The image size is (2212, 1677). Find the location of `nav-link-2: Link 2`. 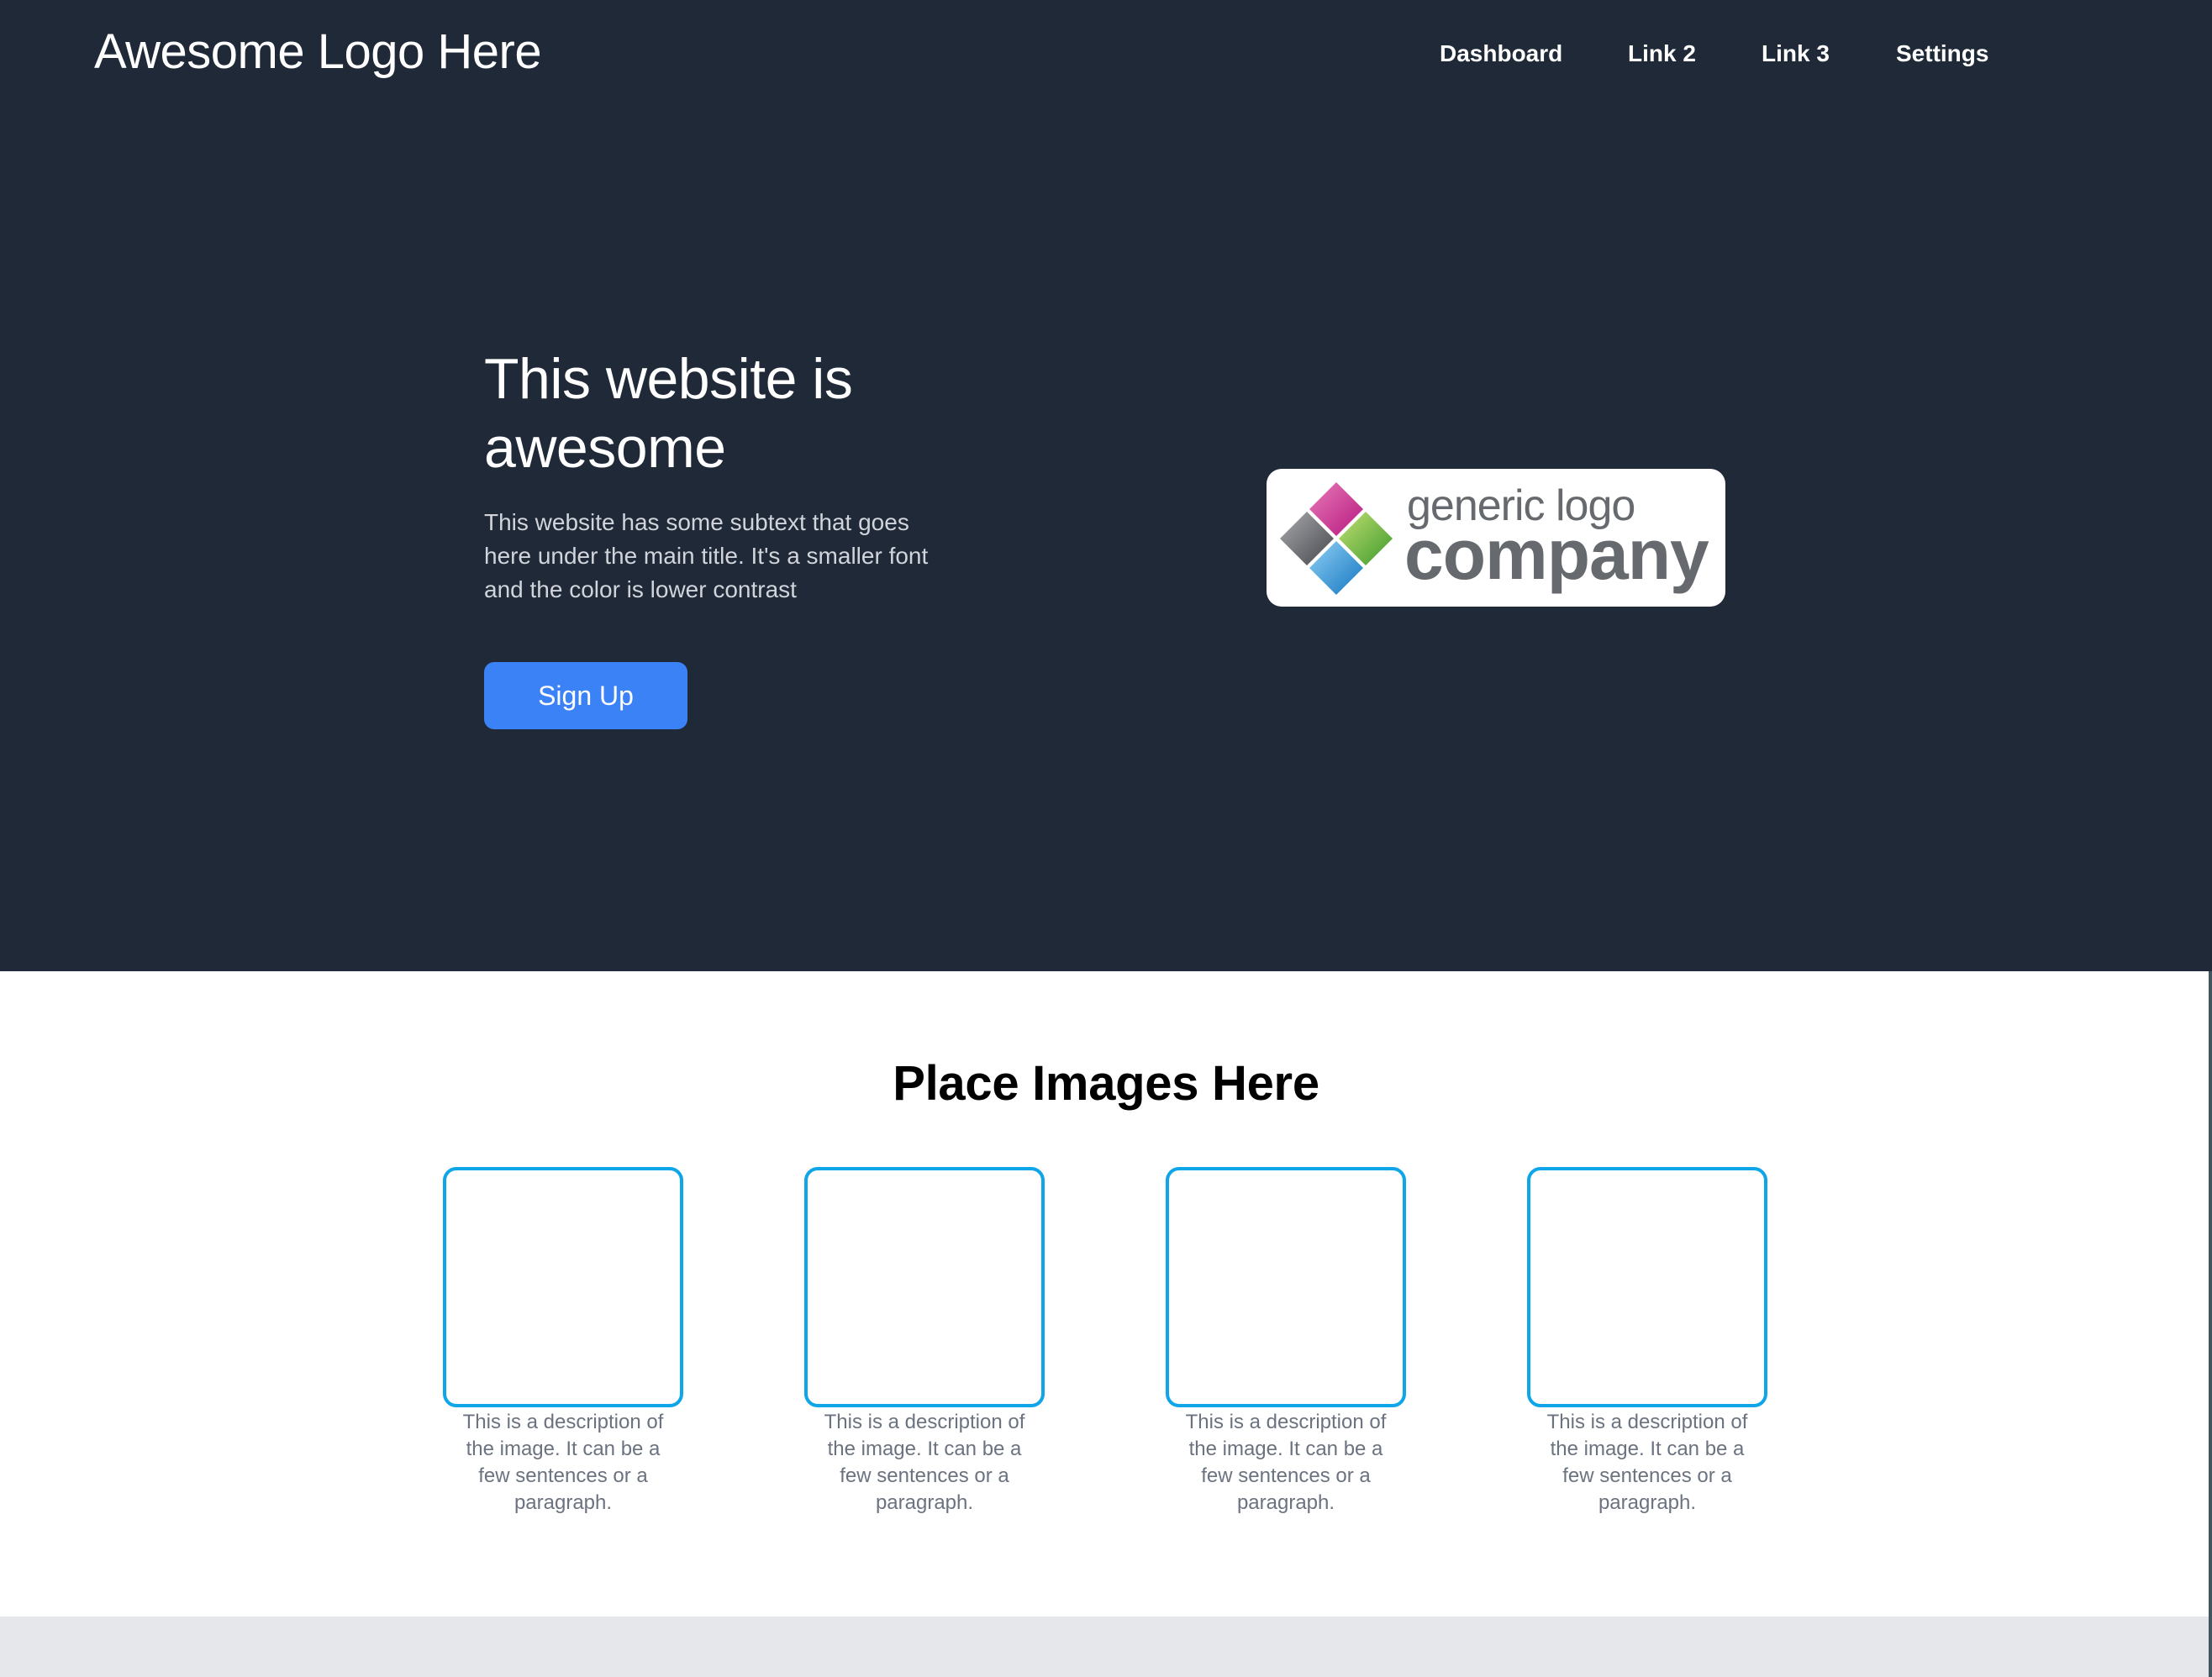

nav-link-2: Link 2 is located at coordinates (1662, 54).